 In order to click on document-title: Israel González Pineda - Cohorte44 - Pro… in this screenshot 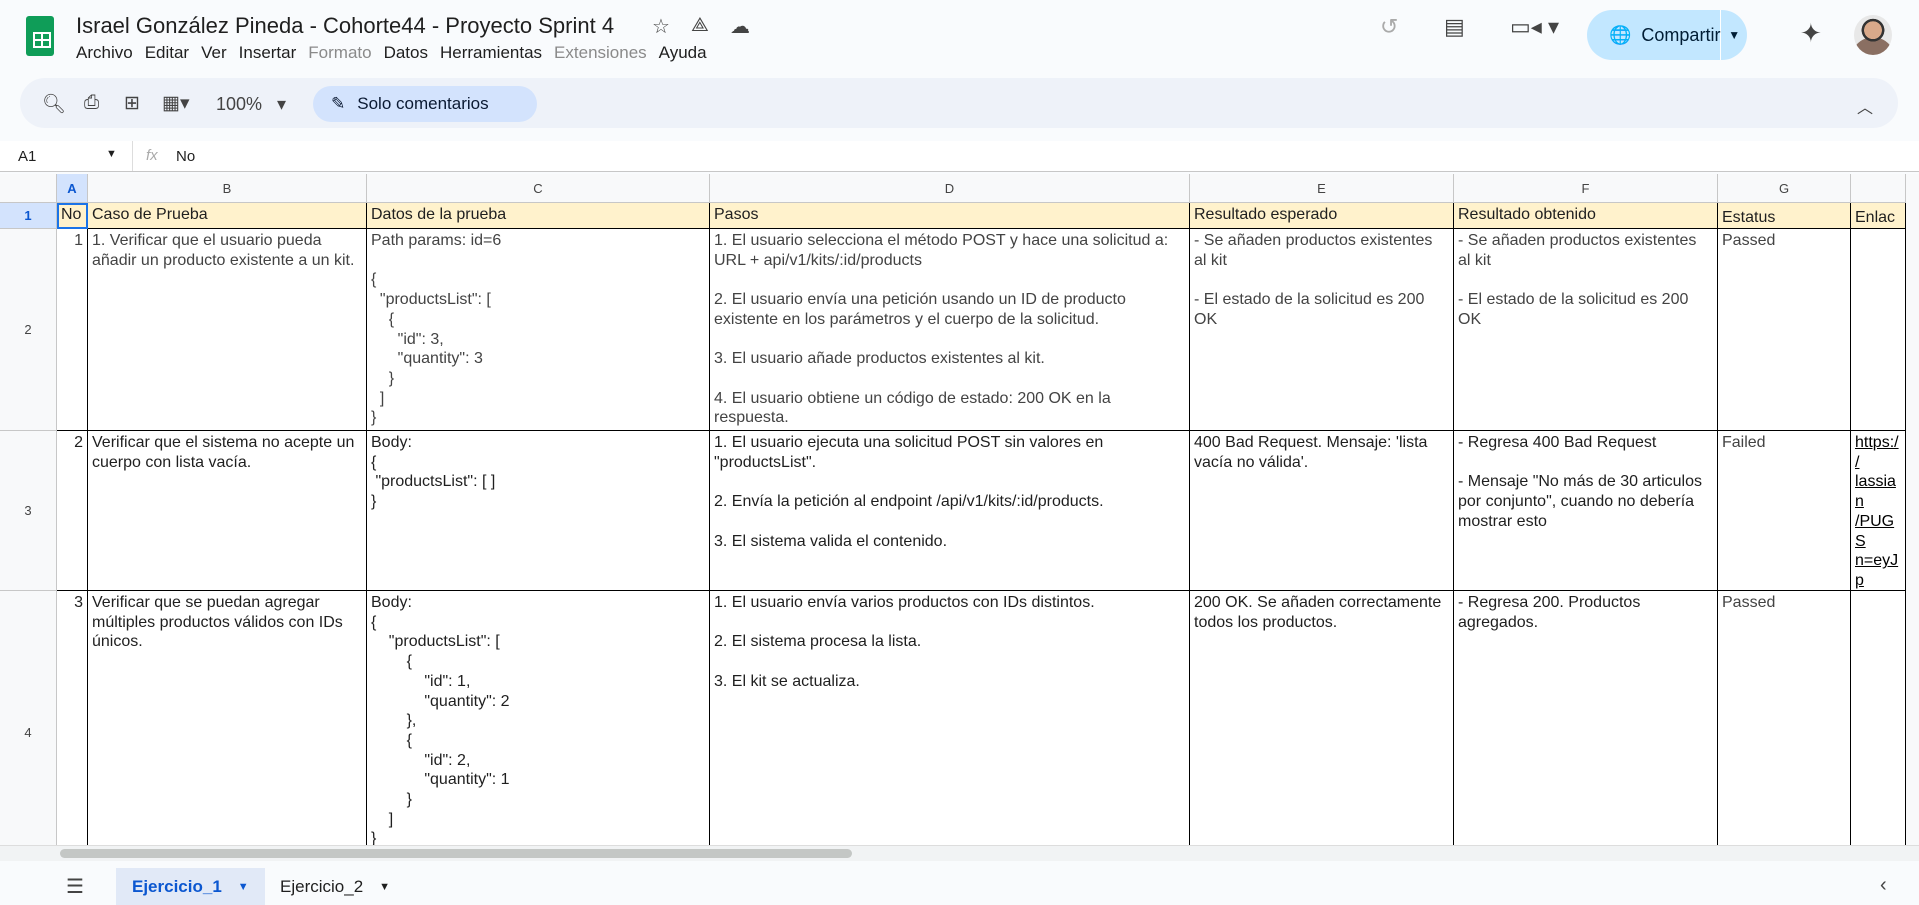, I will do `click(345, 26)`.